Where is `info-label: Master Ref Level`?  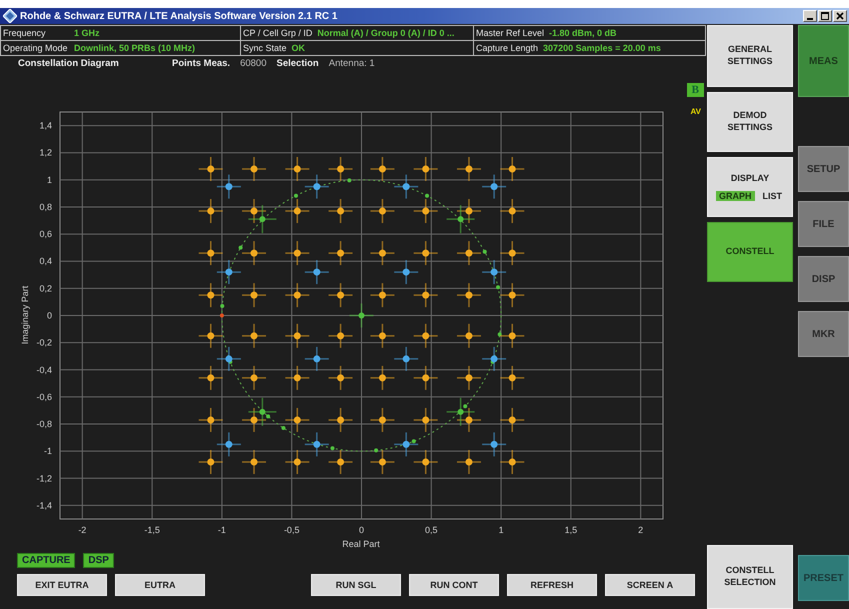
info-label: Master Ref Level is located at coordinates (510, 33).